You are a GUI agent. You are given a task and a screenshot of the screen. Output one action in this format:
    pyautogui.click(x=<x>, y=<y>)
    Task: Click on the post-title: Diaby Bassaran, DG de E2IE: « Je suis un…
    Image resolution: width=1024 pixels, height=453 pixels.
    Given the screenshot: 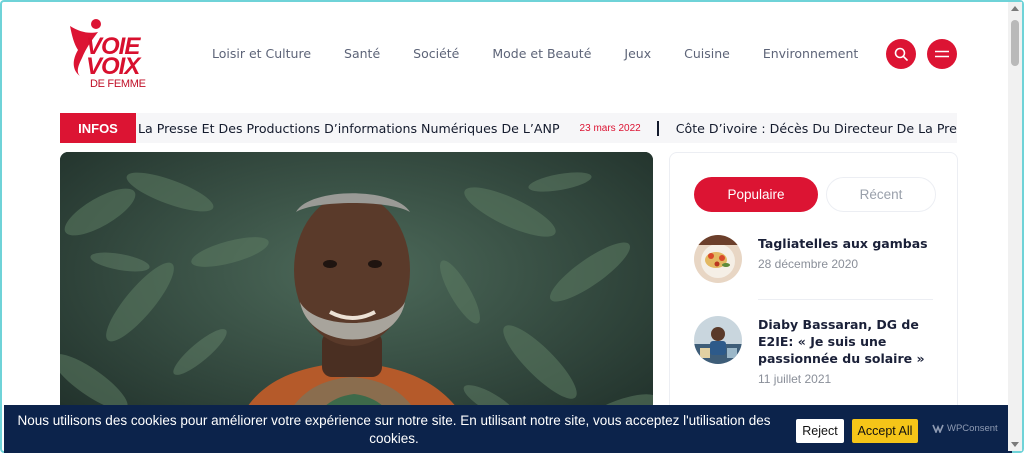 What is the action you would take?
    pyautogui.click(x=848, y=341)
    